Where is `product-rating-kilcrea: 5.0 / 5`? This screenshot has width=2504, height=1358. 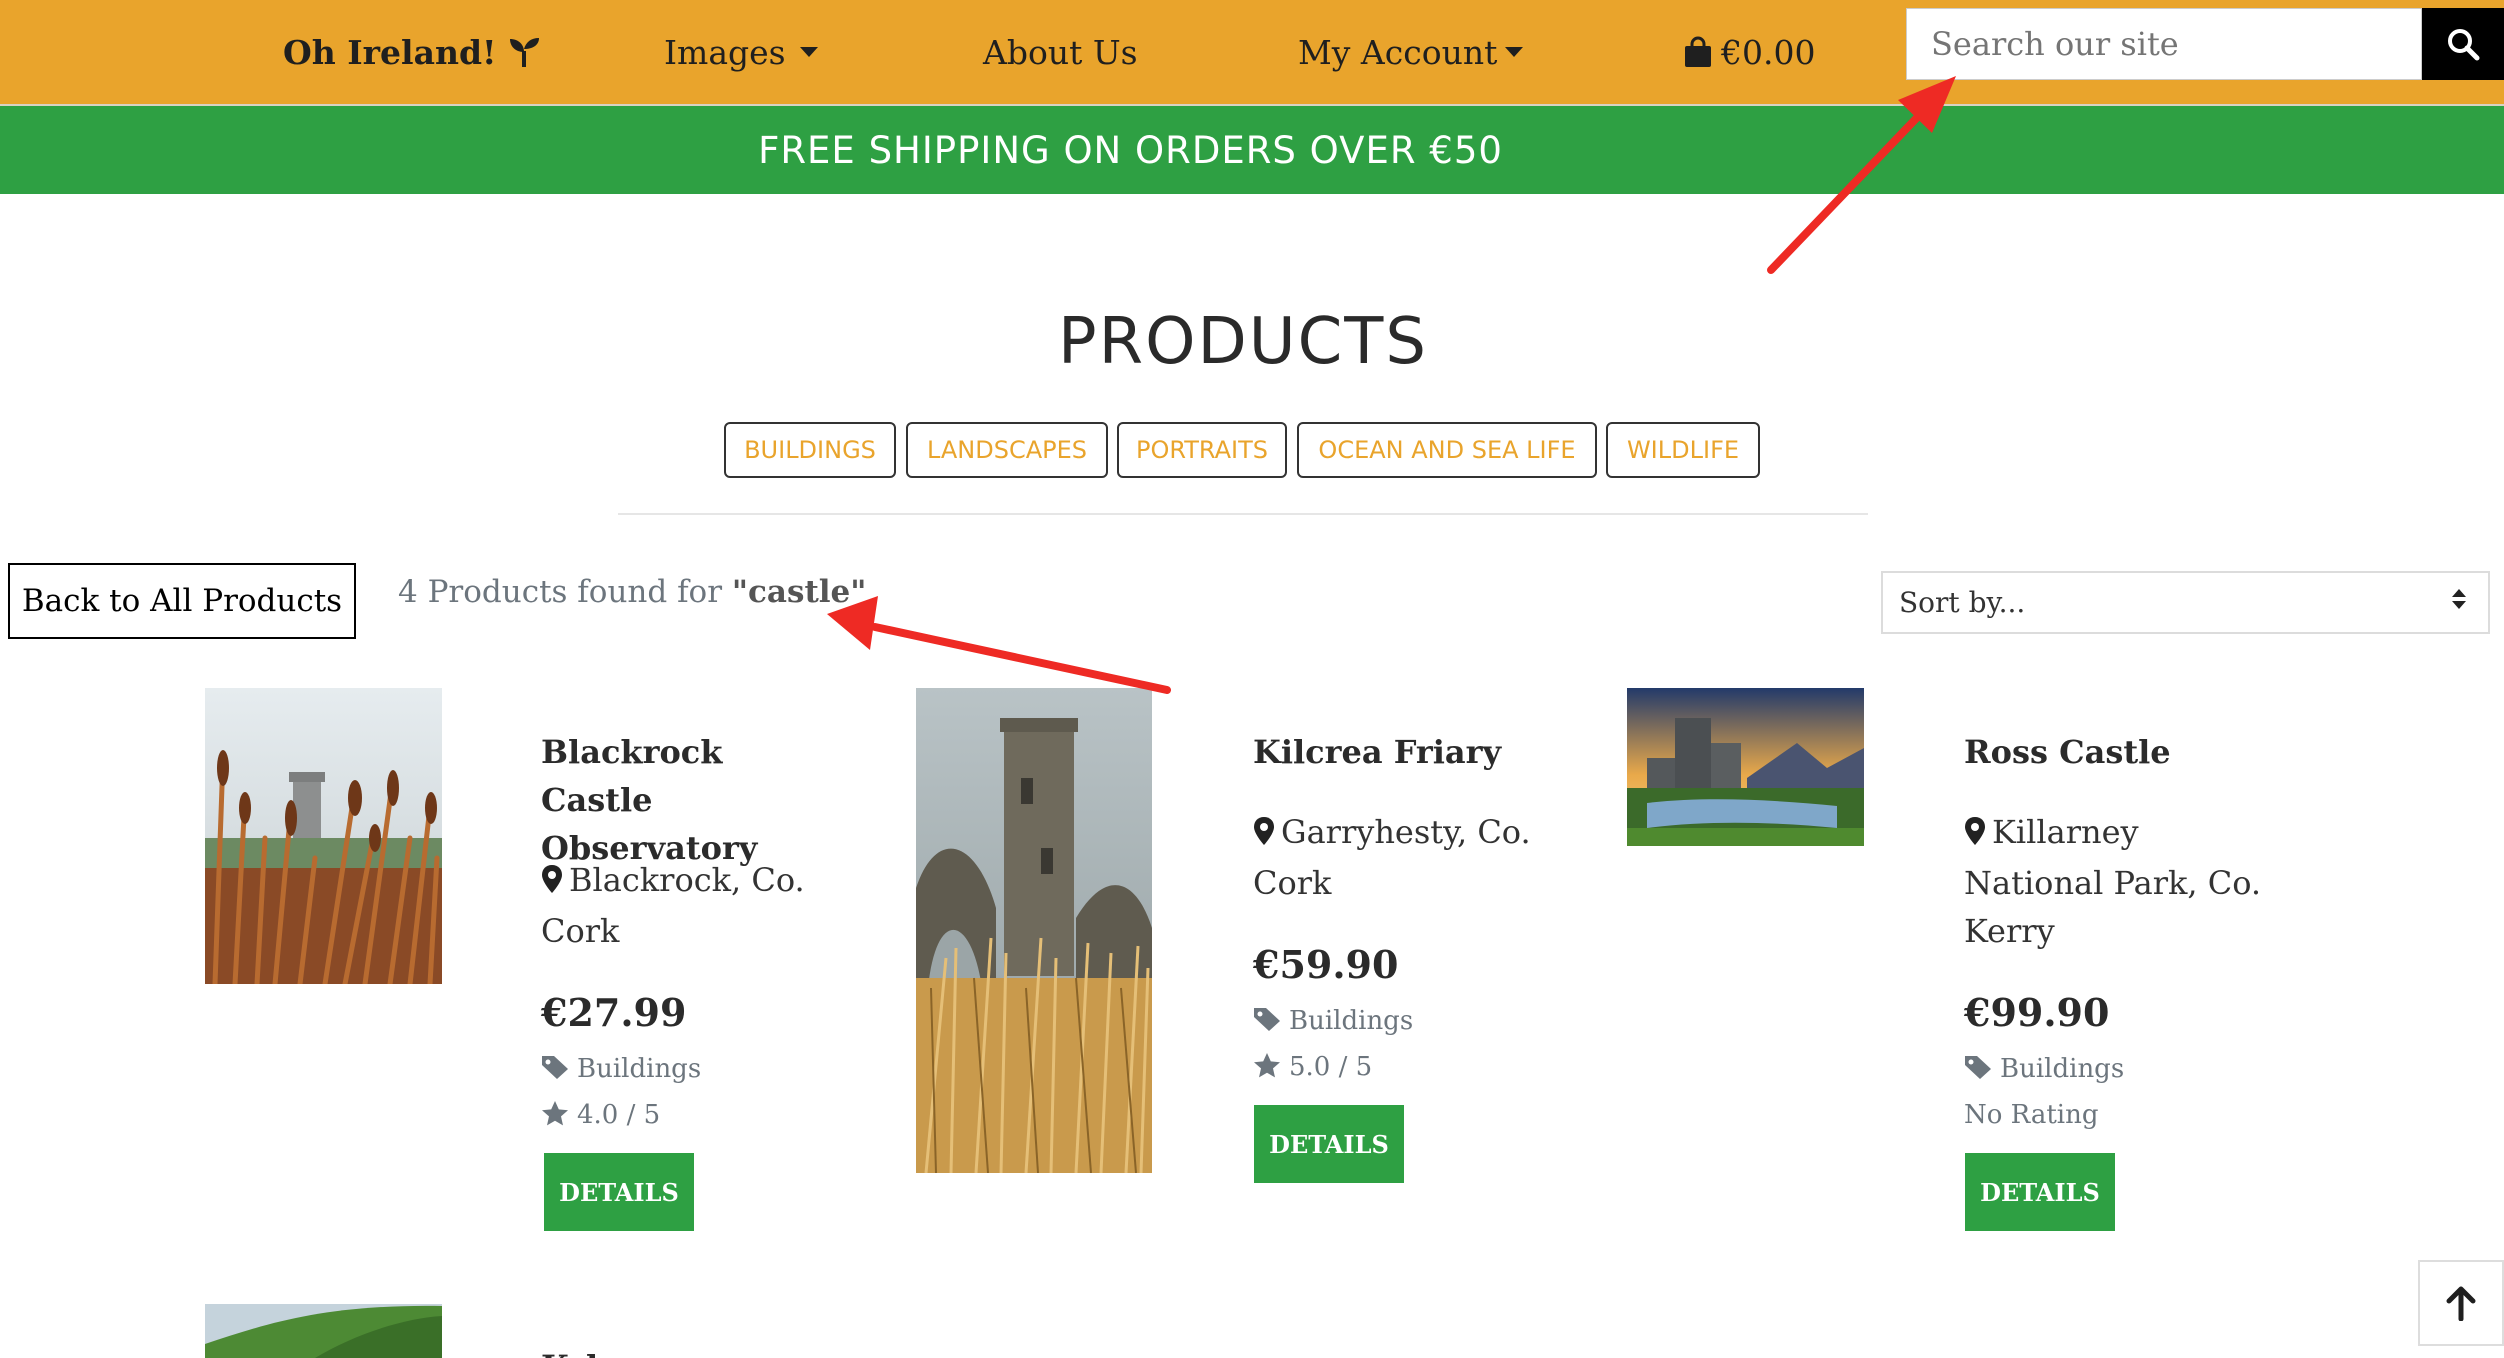
product-rating-kilcrea: 5.0 / 5 is located at coordinates (1312, 1068).